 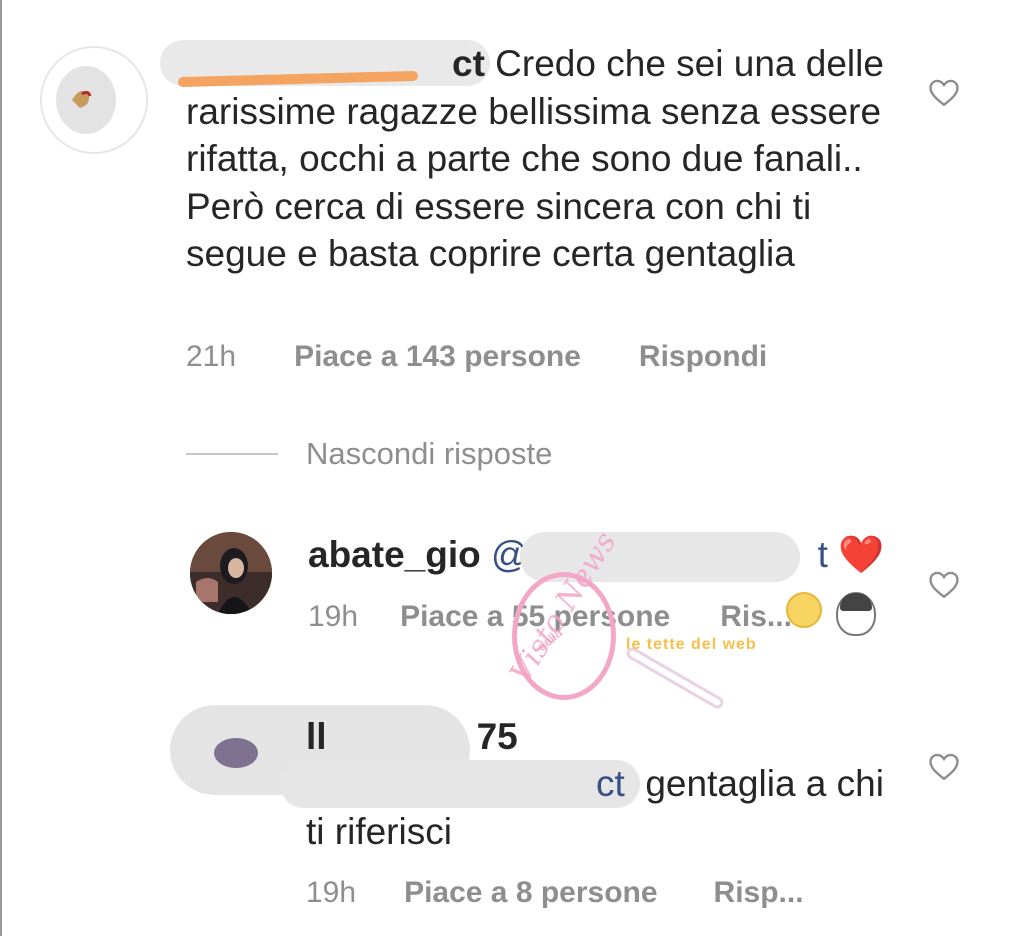 What do you see at coordinates (595, 807) in the screenshot?
I see `reply2-body: gentaglia a chi ti riferisci` at bounding box center [595, 807].